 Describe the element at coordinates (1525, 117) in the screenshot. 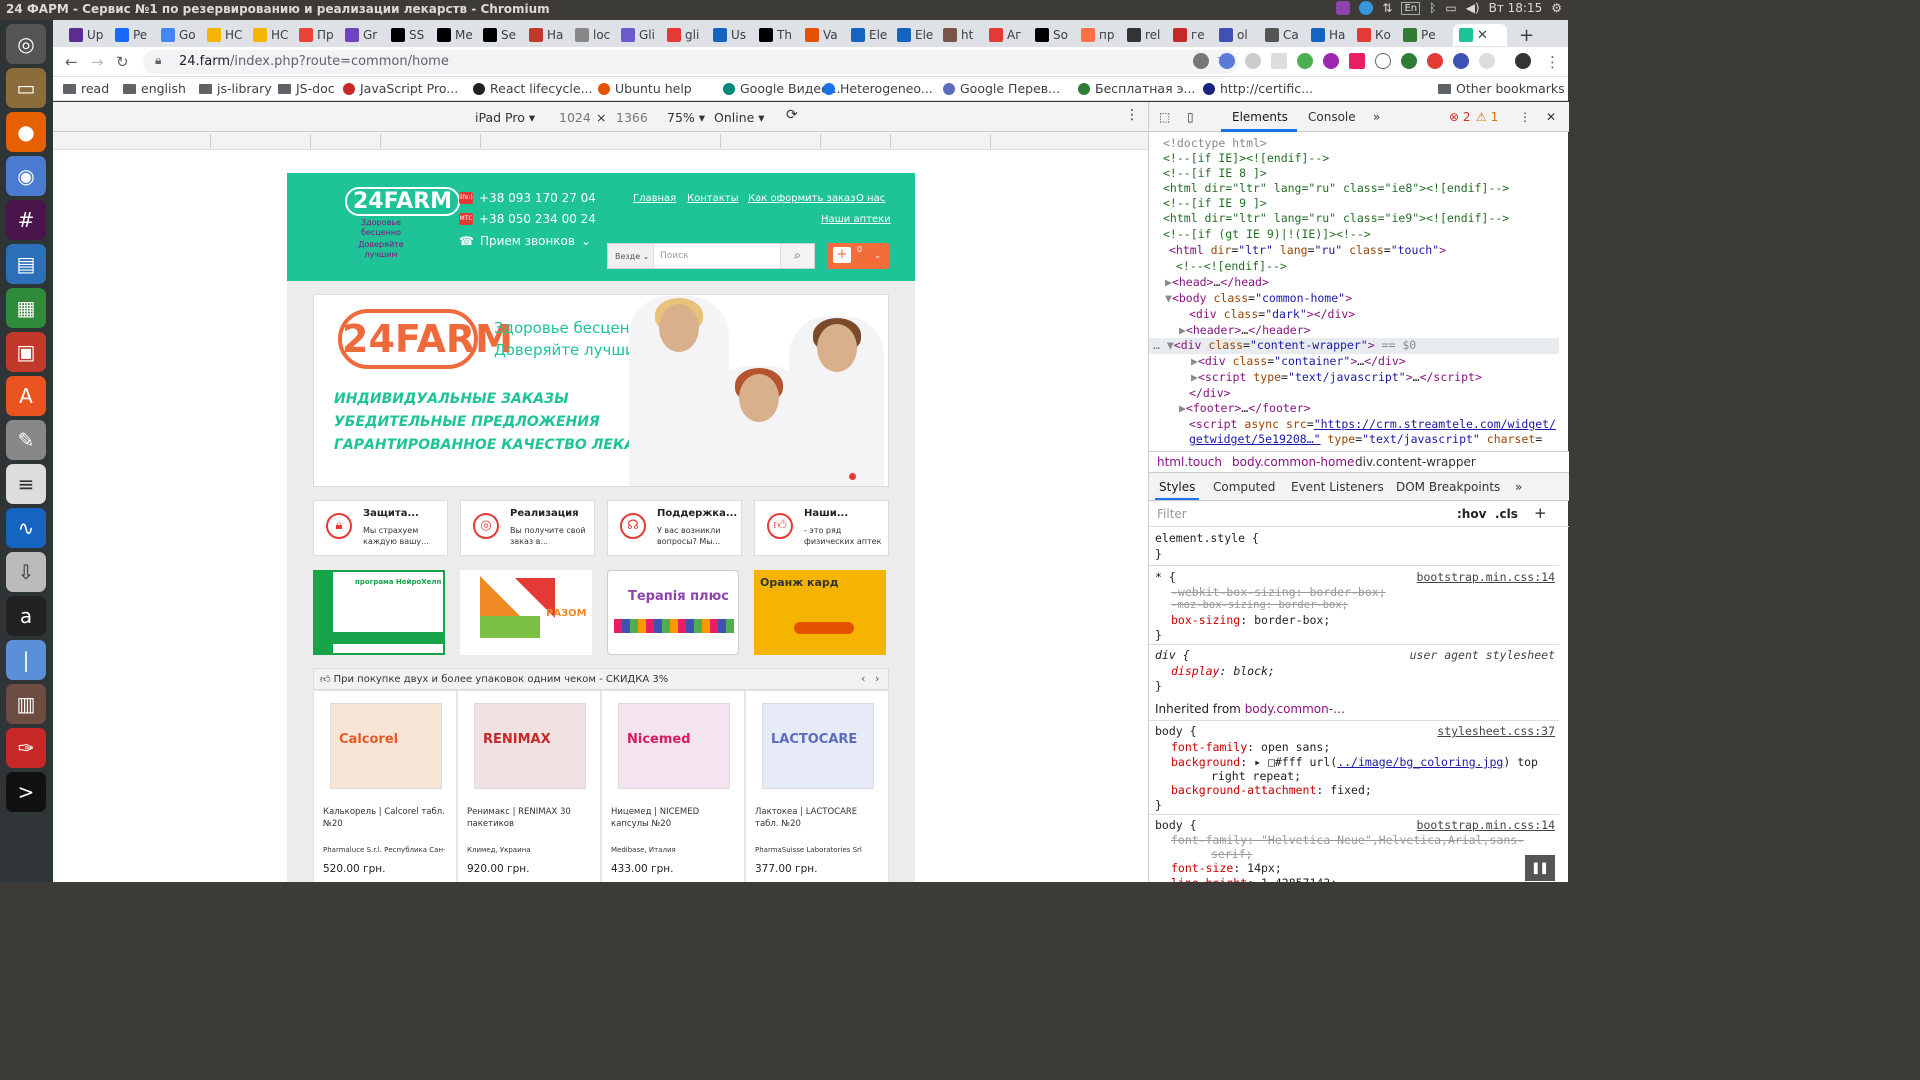

I see `devtools-menu-icon: ⋮` at that location.